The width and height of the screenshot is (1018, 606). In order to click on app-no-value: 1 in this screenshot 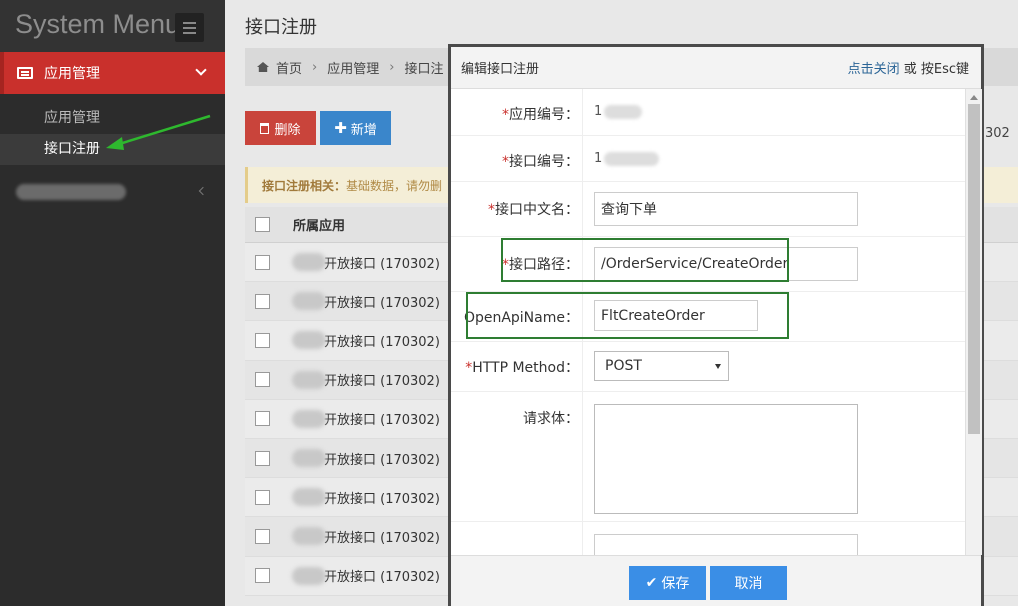, I will do `click(618, 111)`.